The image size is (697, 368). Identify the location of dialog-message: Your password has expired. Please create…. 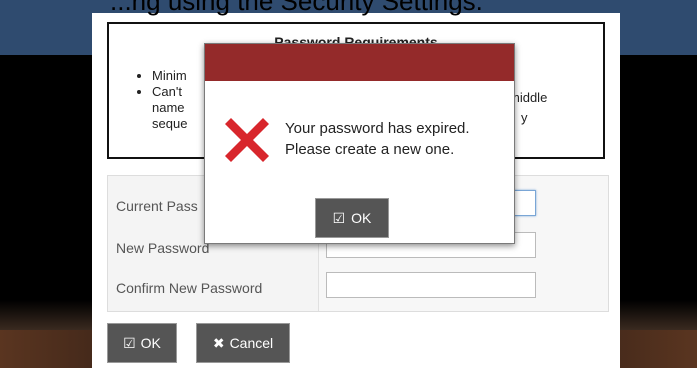
(377, 139).